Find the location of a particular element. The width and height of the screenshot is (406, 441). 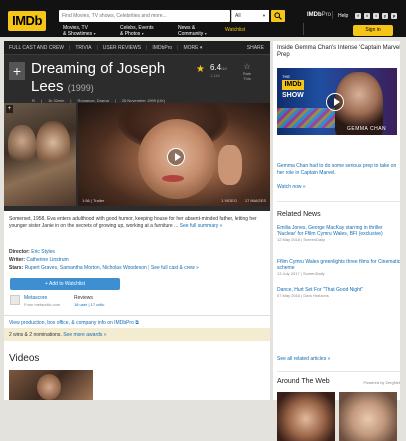

writer-credit: Writer: Catherine Linstrum is located at coordinates (39, 260).